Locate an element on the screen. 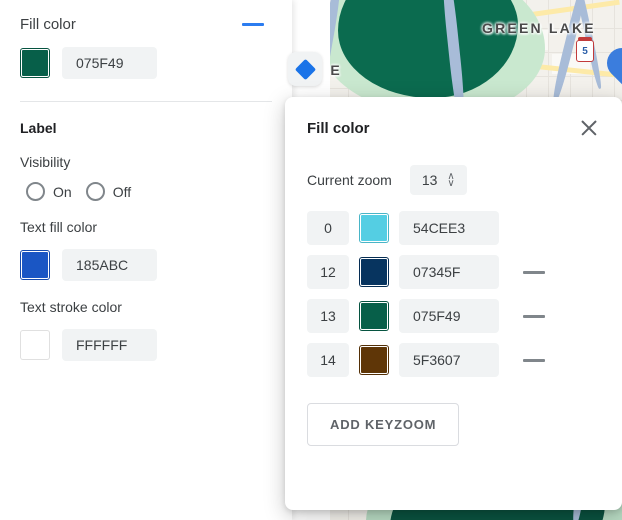  diamond-icon is located at coordinates (305, 69).